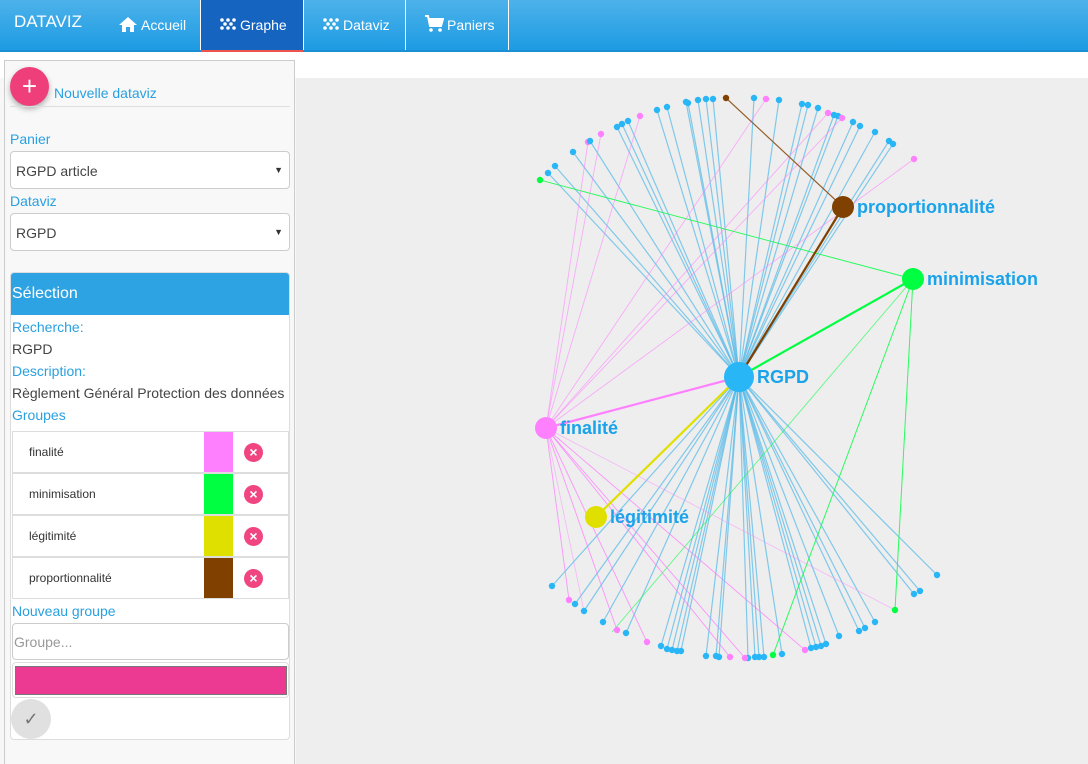  Describe the element at coordinates (39, 415) in the screenshot. I see `groupes-label: Groupes` at that location.